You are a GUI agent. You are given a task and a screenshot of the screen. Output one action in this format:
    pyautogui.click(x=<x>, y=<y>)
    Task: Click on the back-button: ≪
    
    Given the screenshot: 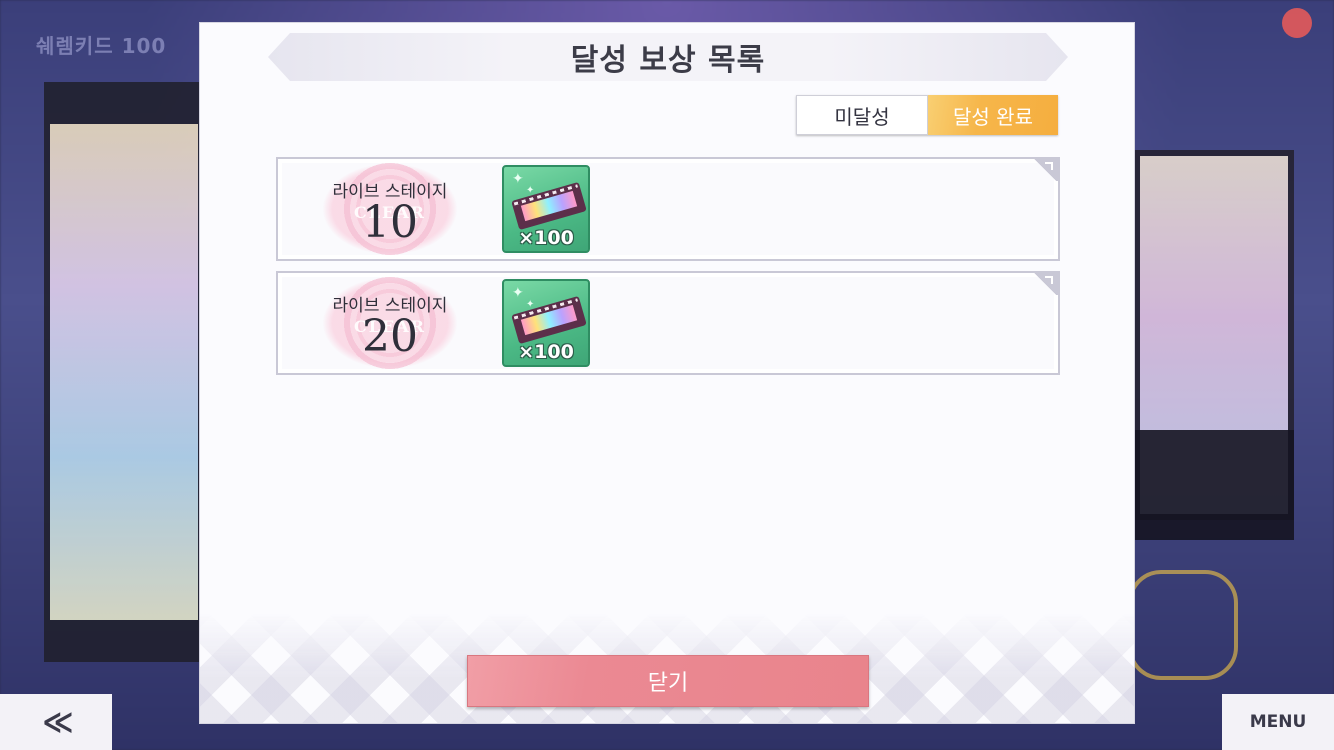 What is the action you would take?
    pyautogui.click(x=56, y=722)
    